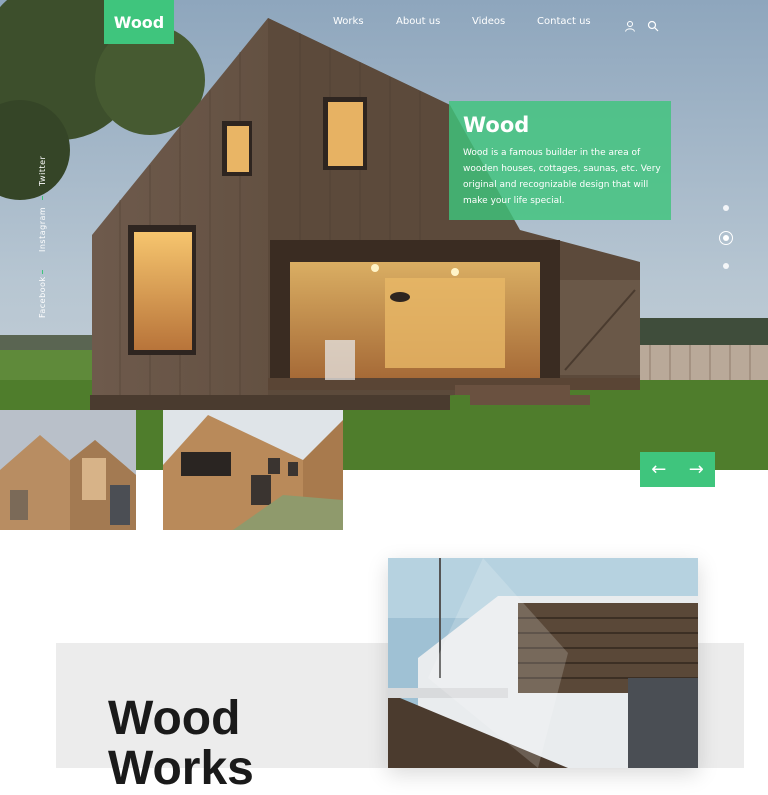 The height and width of the screenshot is (795, 768). What do you see at coordinates (181, 768) in the screenshot?
I see `works-title-line-2: Works` at bounding box center [181, 768].